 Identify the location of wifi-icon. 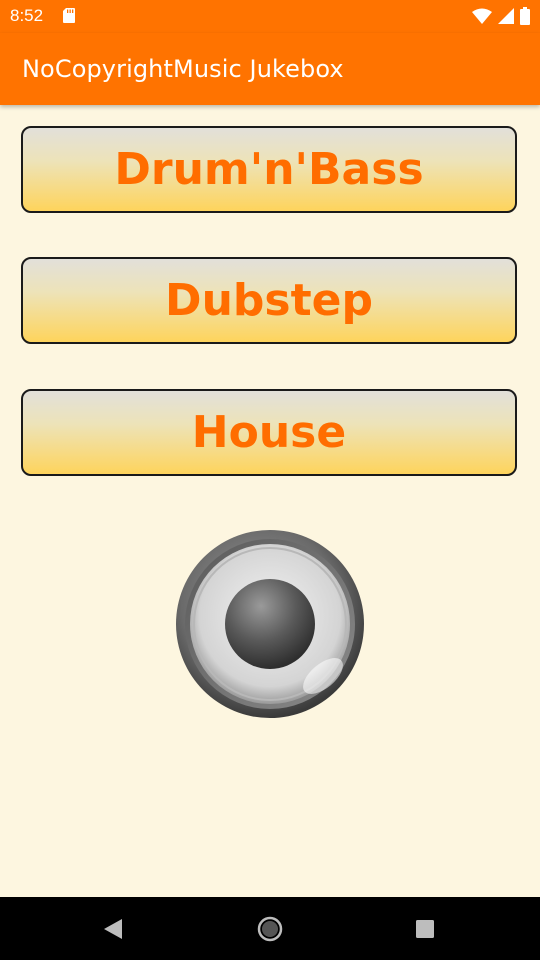
(482, 16).